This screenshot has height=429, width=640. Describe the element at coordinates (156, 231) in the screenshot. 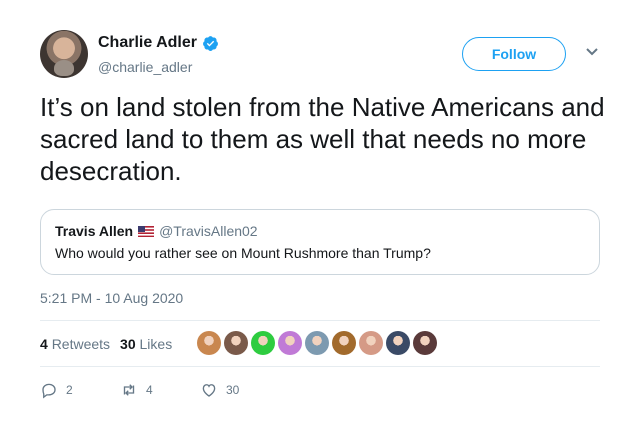

I see `quoted-tweet-header: Travis Allen @TravisAllen02` at that location.